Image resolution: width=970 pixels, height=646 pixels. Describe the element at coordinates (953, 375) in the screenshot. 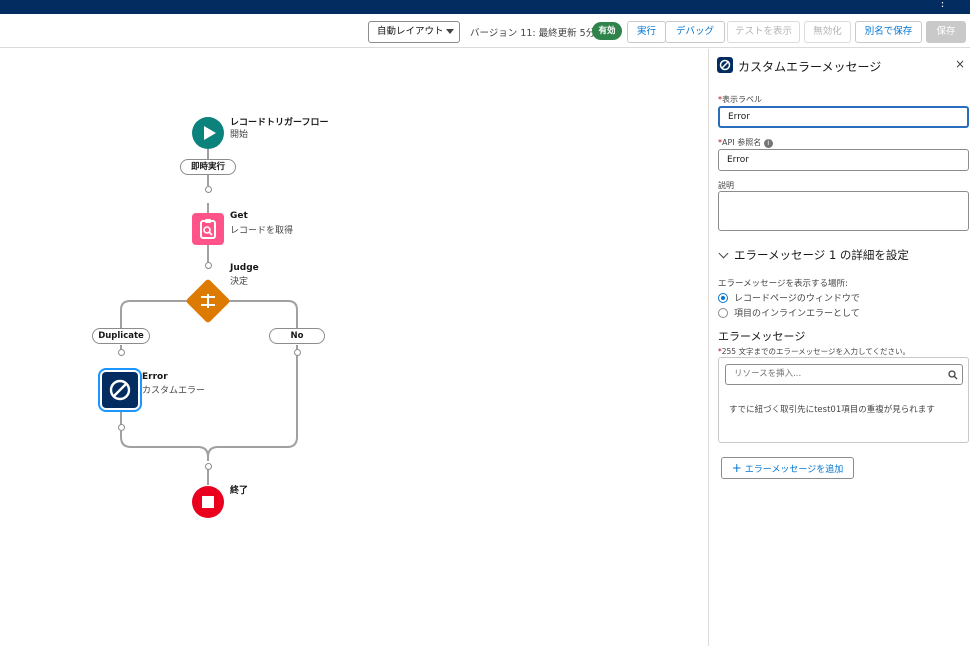

I see `search-icon` at that location.